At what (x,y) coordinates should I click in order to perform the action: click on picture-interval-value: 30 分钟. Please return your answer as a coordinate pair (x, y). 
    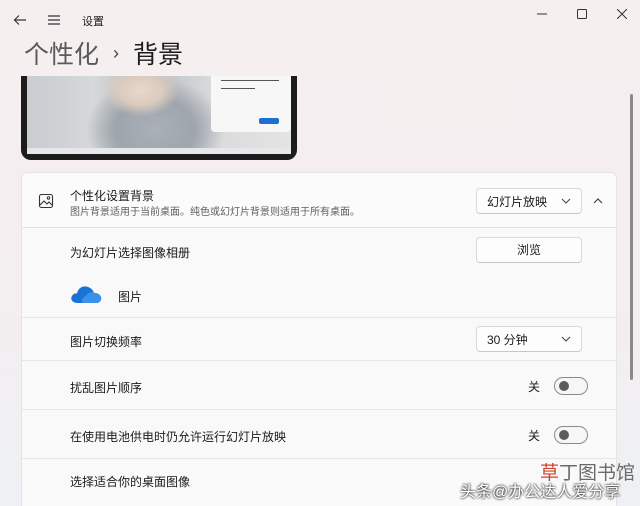
    Looking at the image, I should click on (507, 339).